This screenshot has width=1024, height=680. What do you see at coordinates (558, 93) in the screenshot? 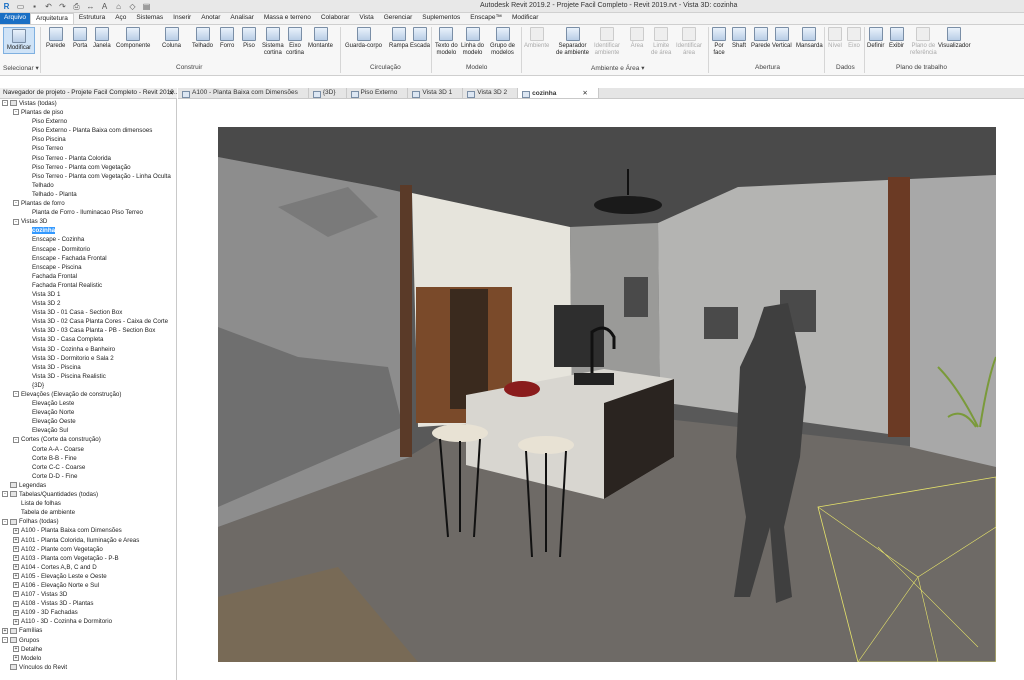
I see `view-tab: cozinha ✕` at bounding box center [558, 93].